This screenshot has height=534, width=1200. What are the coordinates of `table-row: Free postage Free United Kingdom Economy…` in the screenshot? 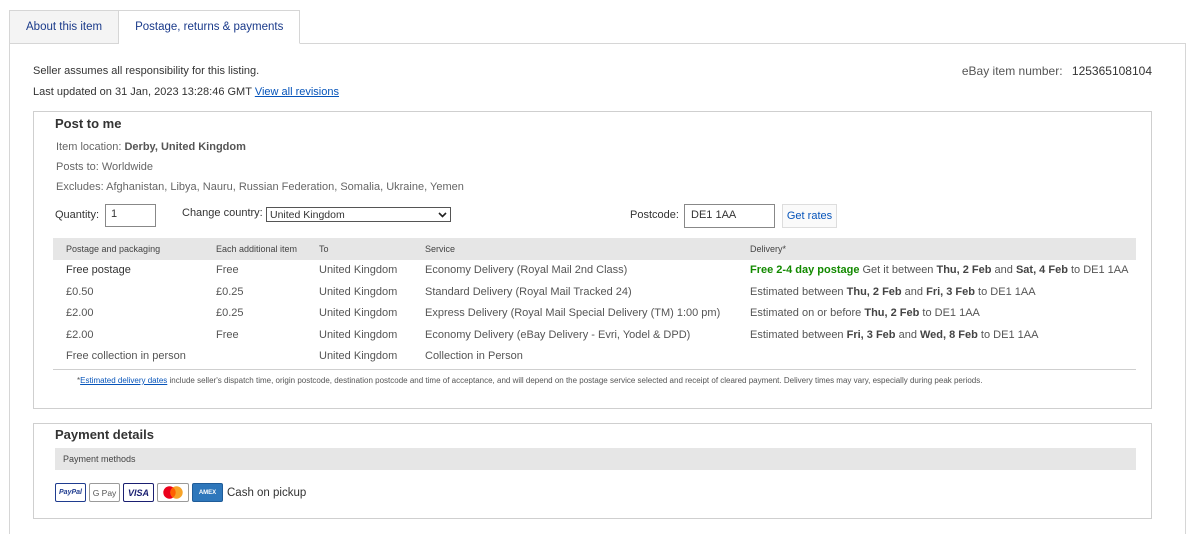 It's located at (594, 271).